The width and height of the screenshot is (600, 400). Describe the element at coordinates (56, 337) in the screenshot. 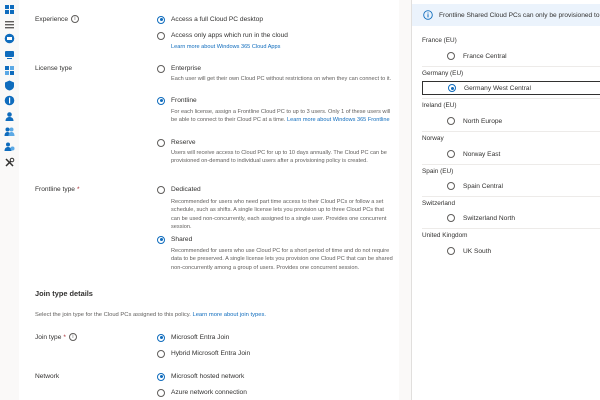

I see `join-type-label: Join type * i` at that location.